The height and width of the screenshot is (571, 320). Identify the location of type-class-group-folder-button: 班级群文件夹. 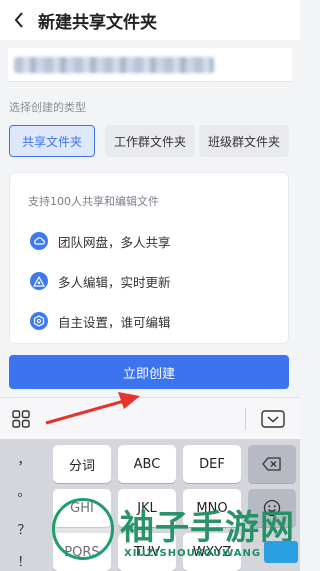
(244, 141).